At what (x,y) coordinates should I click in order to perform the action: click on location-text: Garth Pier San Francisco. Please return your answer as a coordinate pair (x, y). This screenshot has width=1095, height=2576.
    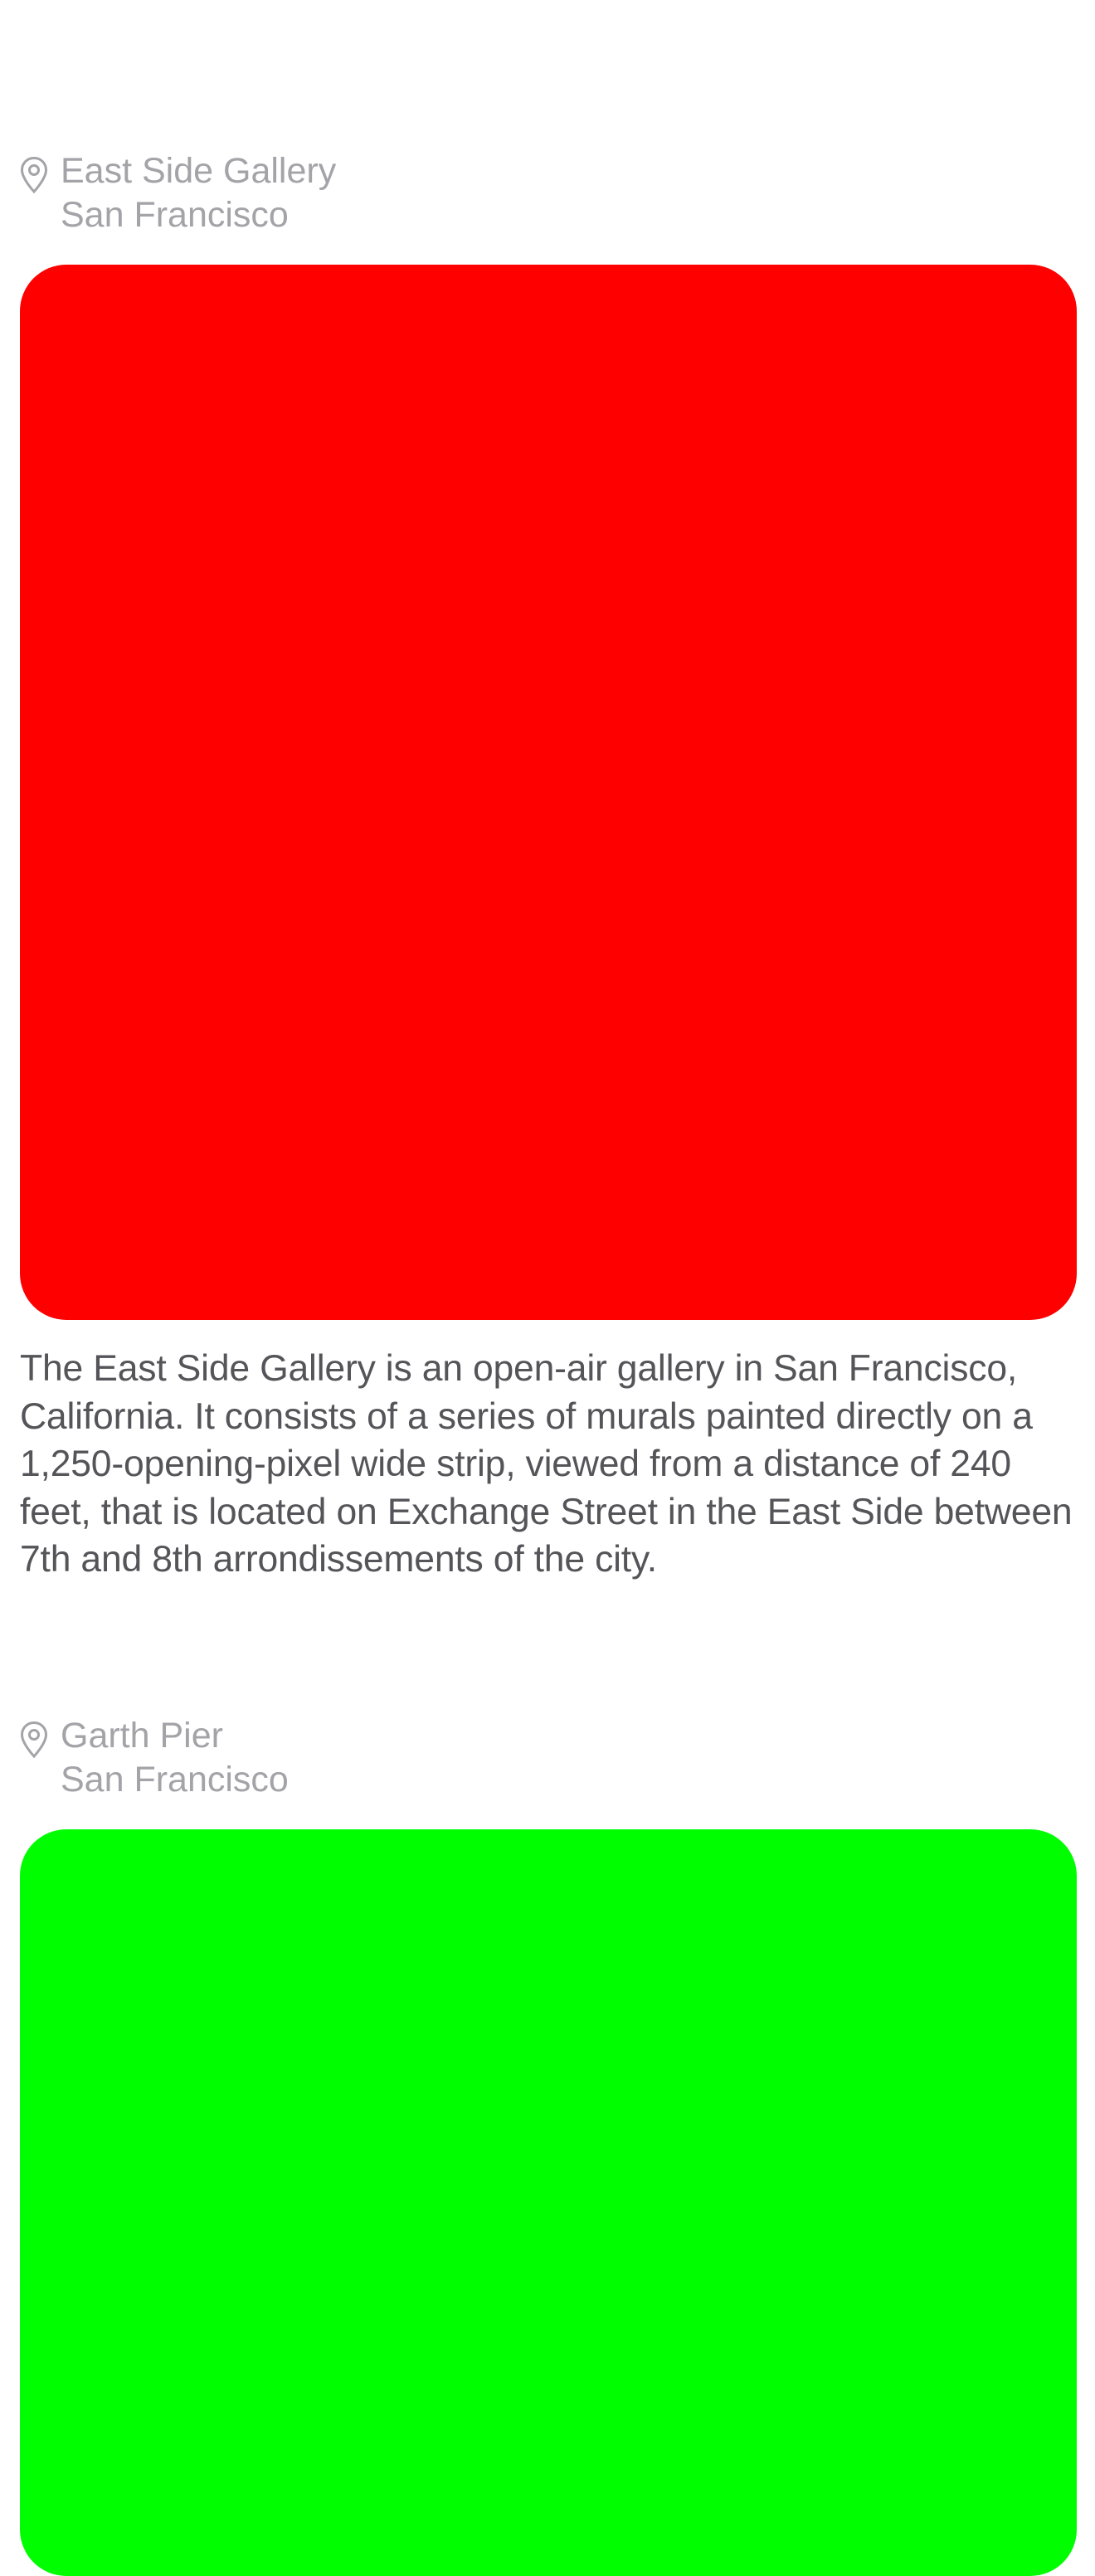
    Looking at the image, I should click on (175, 1758).